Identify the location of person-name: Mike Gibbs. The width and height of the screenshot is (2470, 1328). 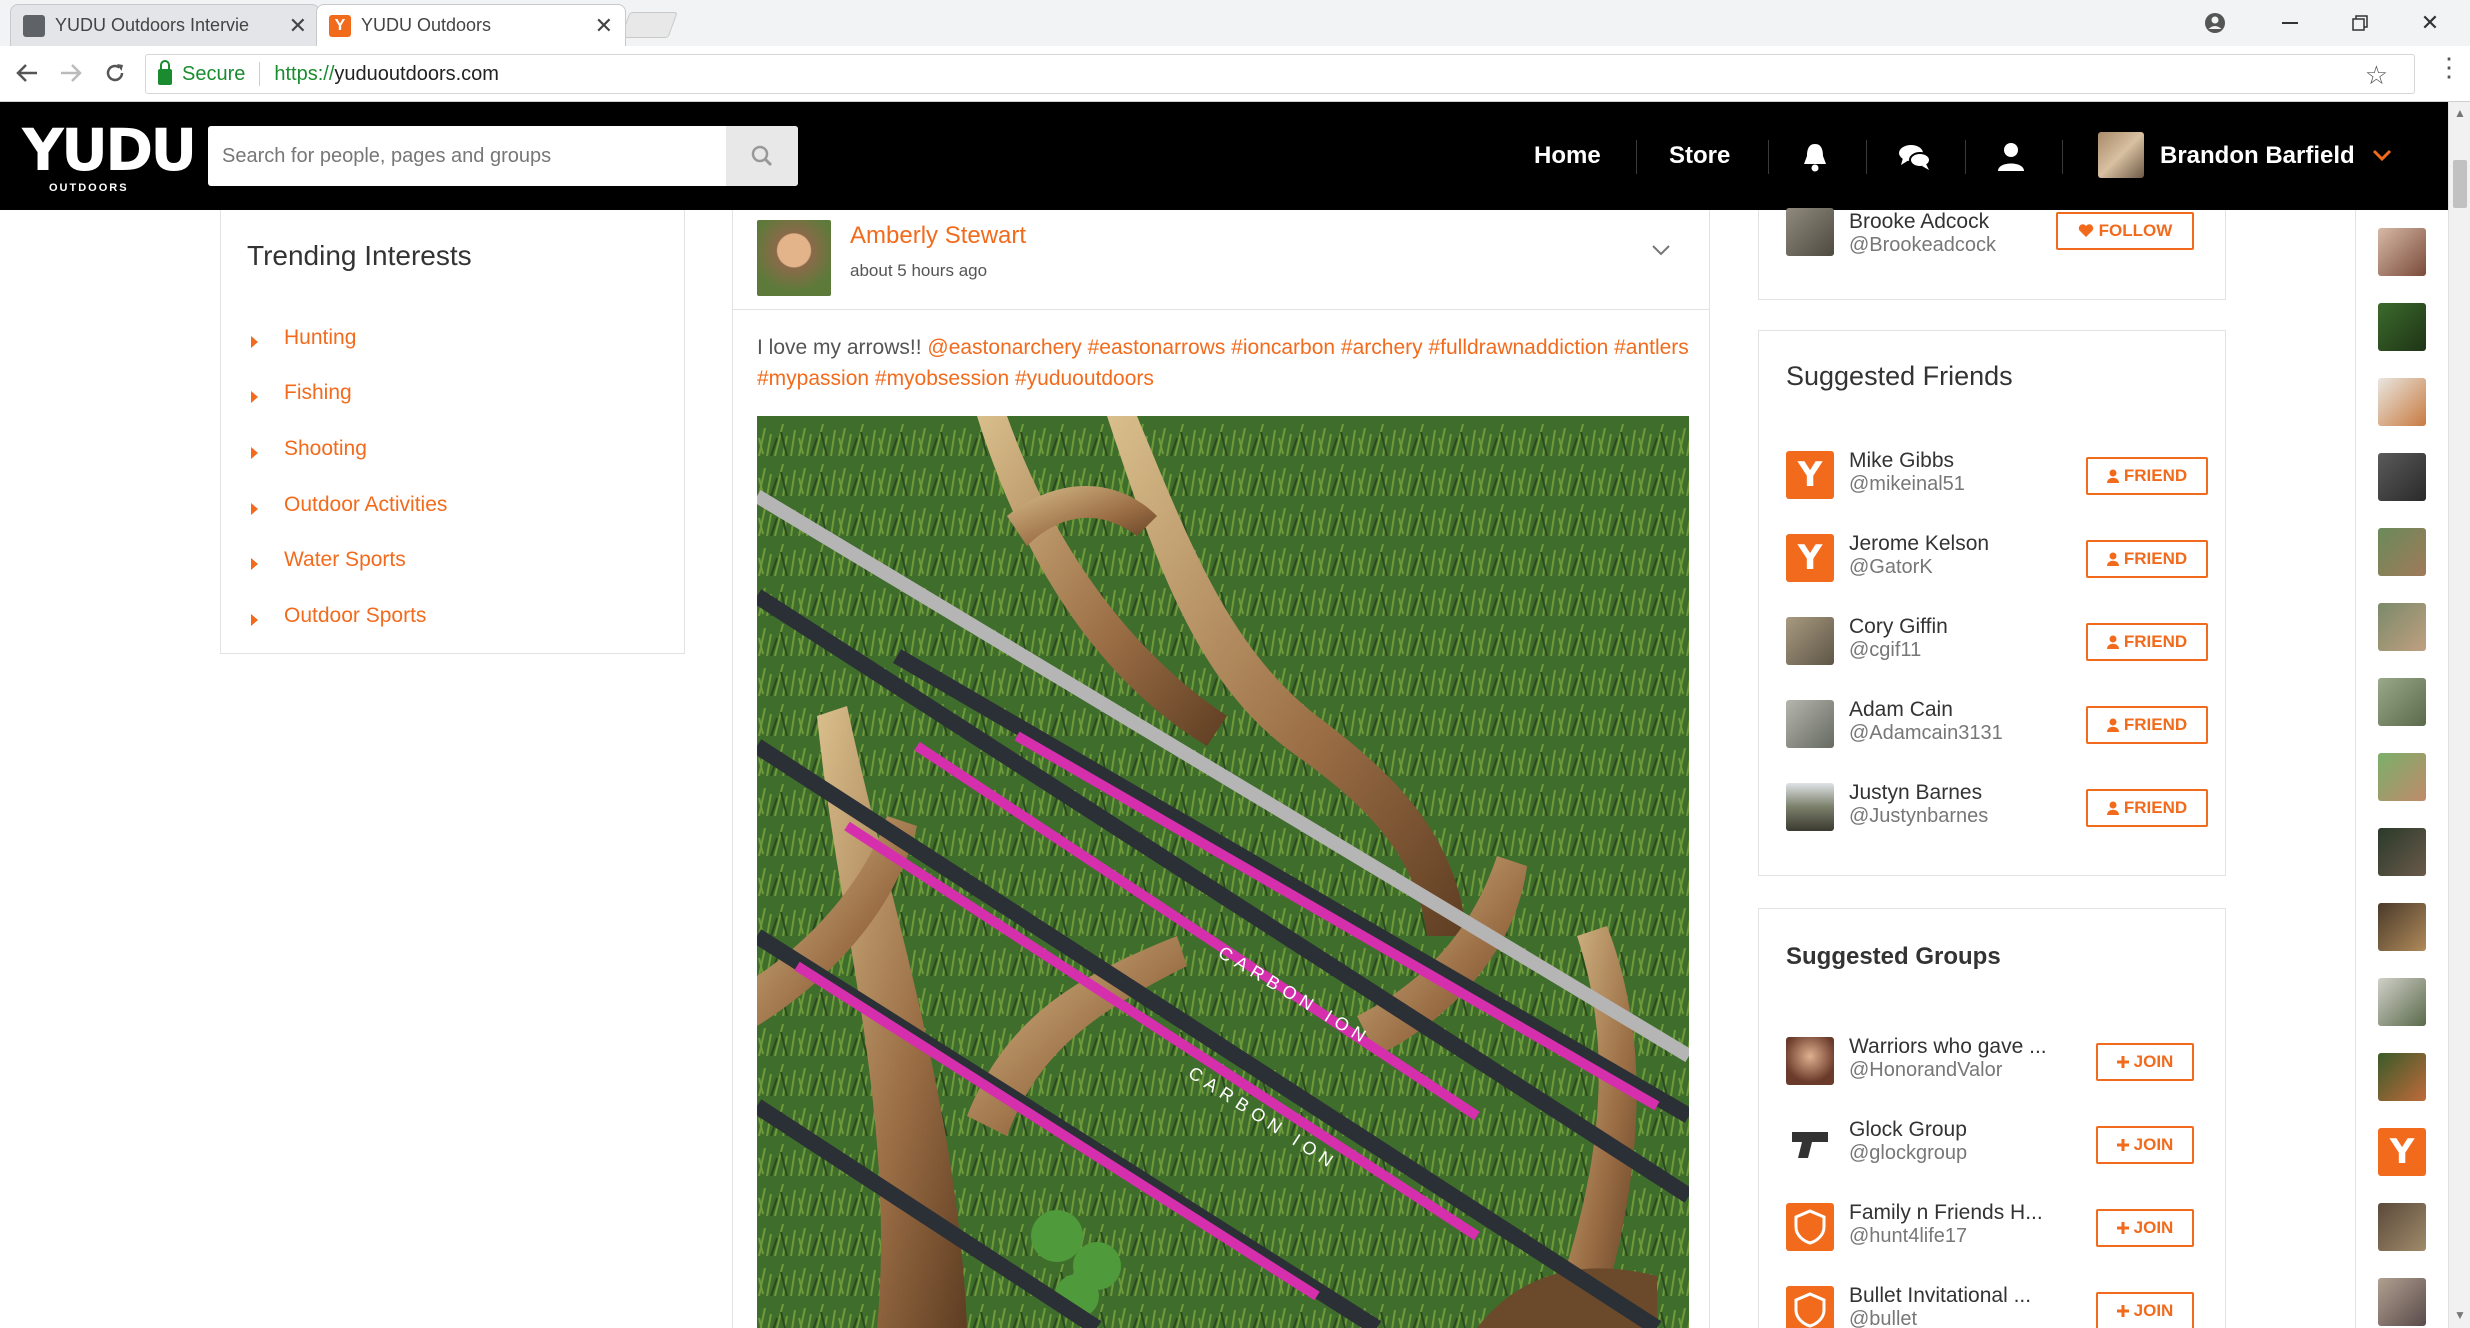
(1901, 461).